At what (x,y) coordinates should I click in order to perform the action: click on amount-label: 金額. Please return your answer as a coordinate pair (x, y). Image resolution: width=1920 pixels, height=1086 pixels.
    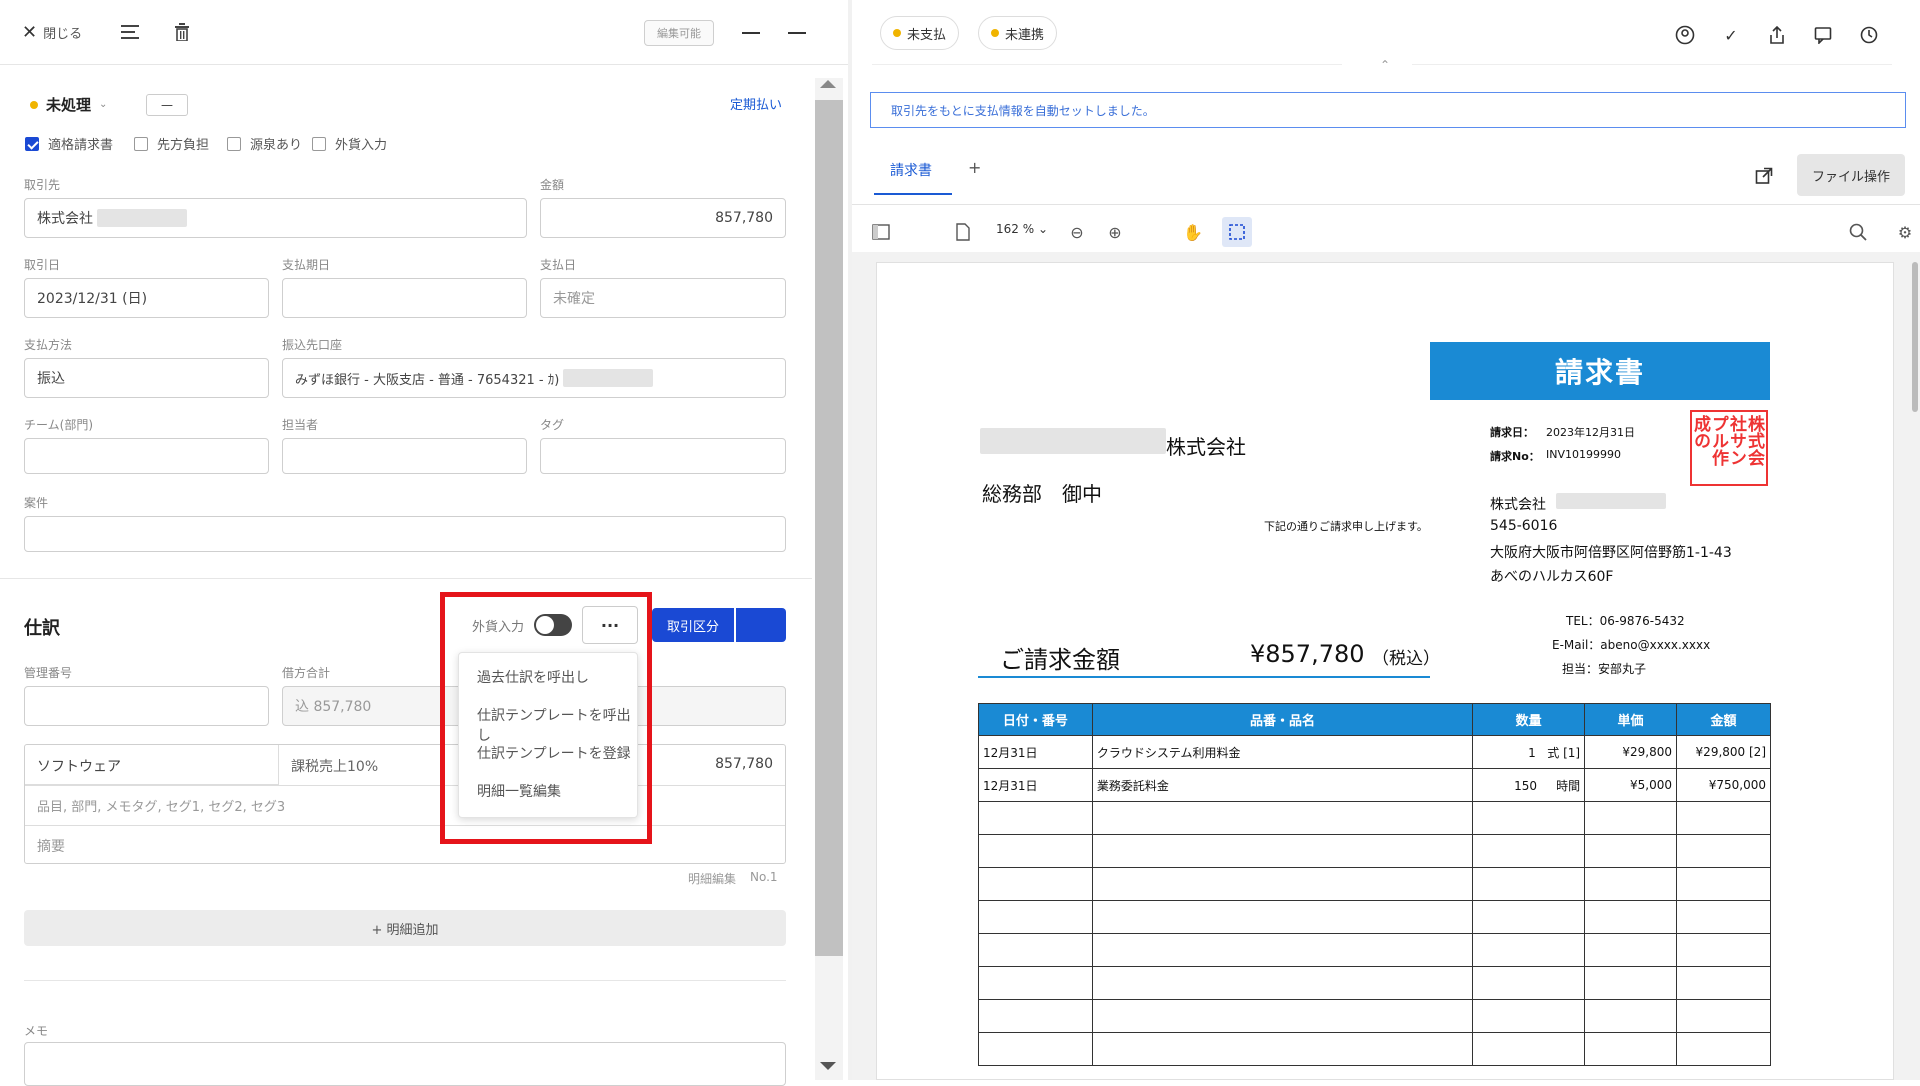
    Looking at the image, I should click on (552, 185).